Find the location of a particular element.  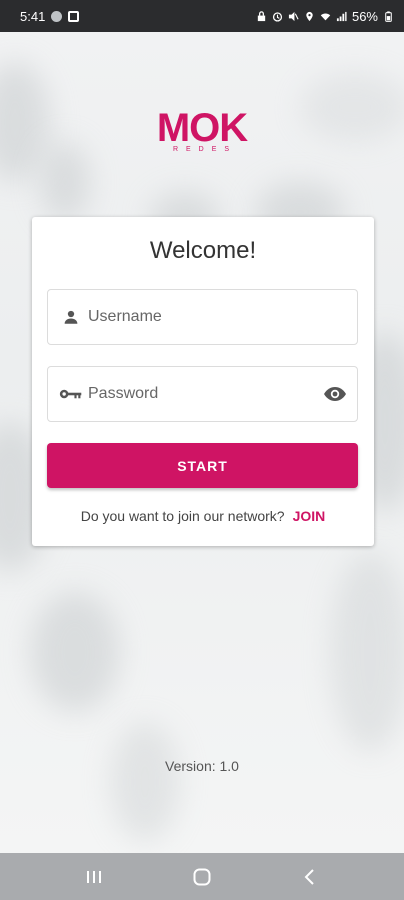

wifi-icon is located at coordinates (325, 16).